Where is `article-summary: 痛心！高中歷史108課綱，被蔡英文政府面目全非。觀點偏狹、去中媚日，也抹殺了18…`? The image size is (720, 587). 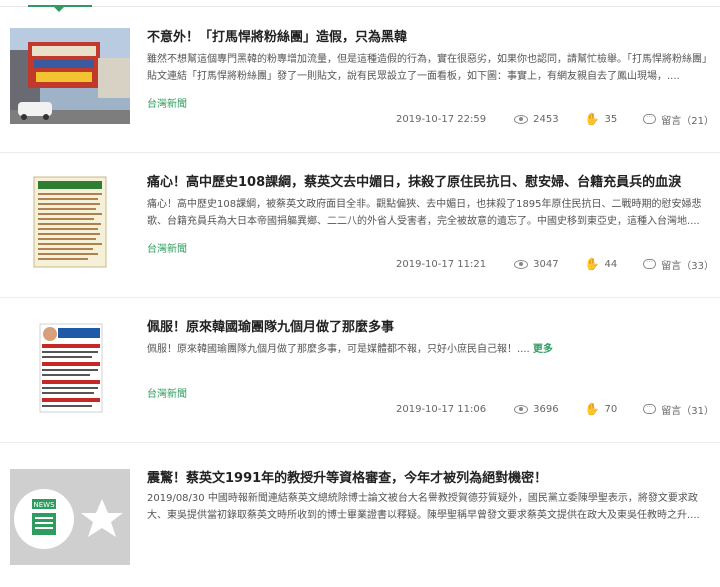 article-summary: 痛心！高中歷史108課綱，被蔡英文政府面目全非。觀點偏狹、去中媚日，也抹殺了18… is located at coordinates (431, 213).